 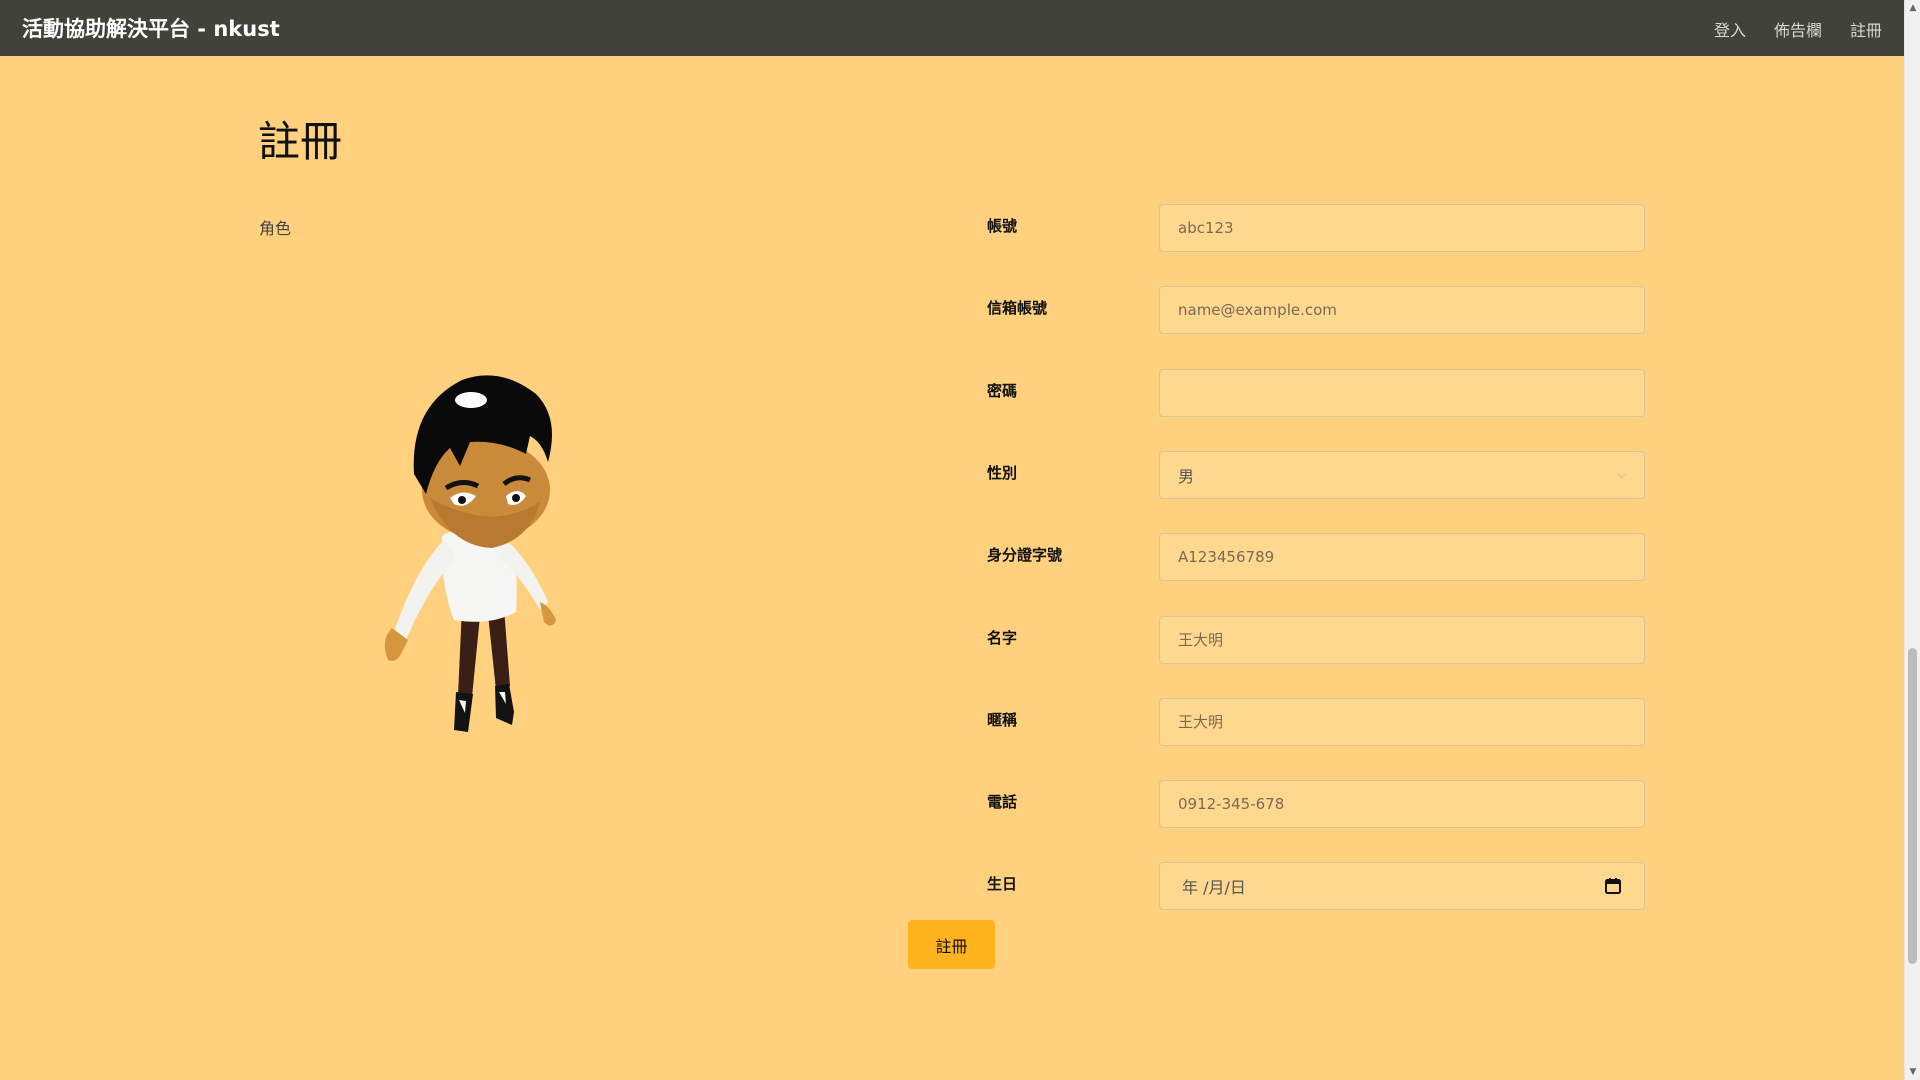 I want to click on calendar-icon, so click(x=1613, y=886).